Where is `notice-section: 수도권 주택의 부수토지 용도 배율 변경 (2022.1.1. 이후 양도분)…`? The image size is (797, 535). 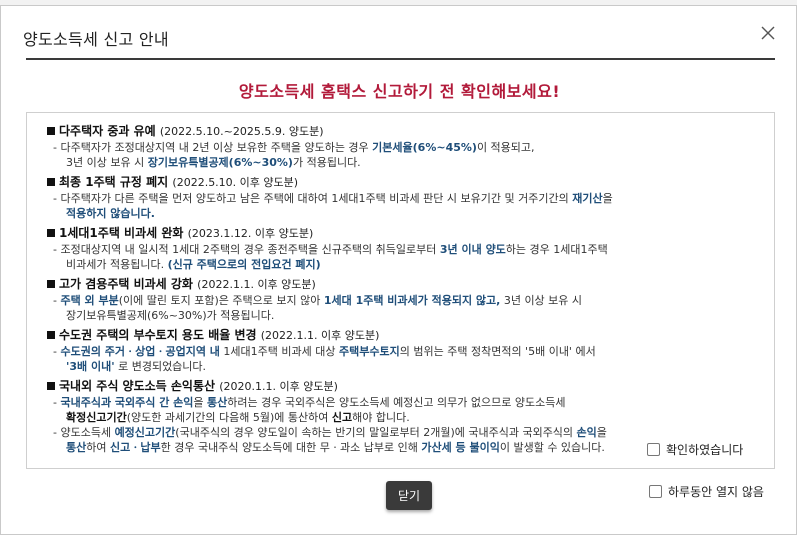 notice-section: 수도권 주택의 부수토지 용도 배율 변경 (2022.1.1. 이후 양도분)… is located at coordinates (403, 350).